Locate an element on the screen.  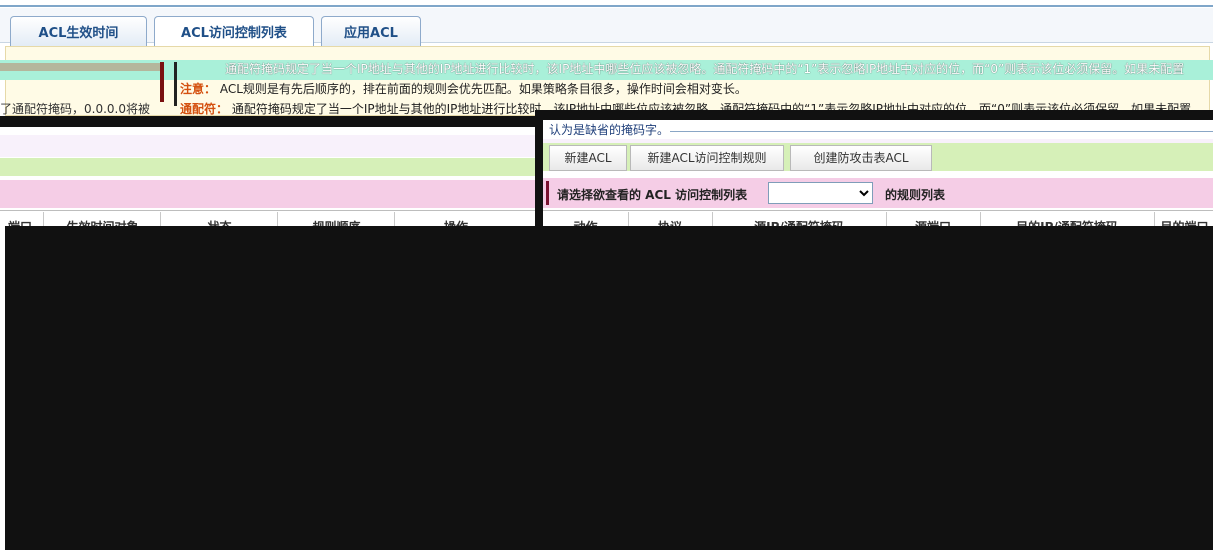
default-mask-note: 认为是缺省的掩码字。 is located at coordinates (609, 130).